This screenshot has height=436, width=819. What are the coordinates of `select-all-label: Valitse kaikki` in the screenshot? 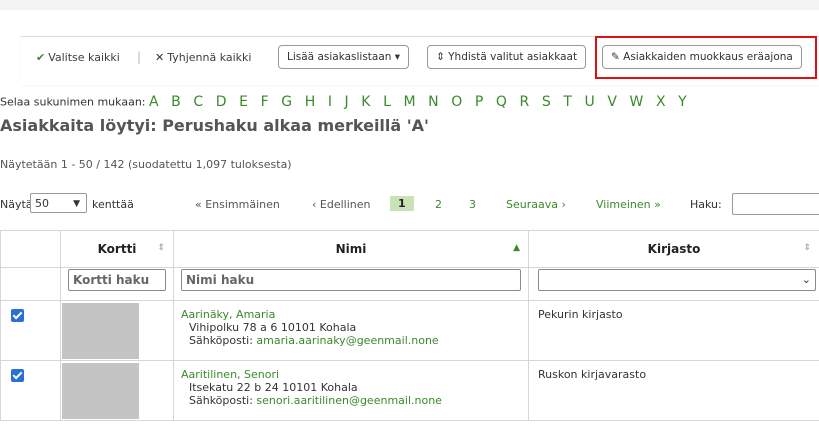 It's located at (84, 57).